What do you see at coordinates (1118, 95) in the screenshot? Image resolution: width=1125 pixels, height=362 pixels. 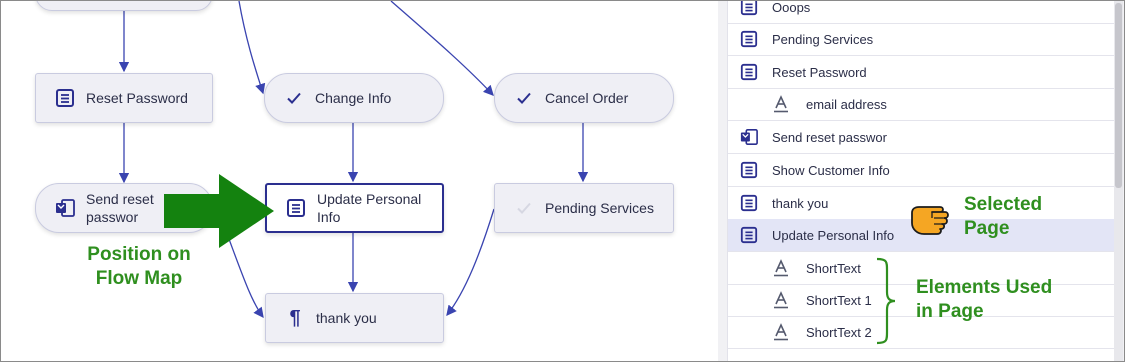 I see `scrollbar-thumb` at bounding box center [1118, 95].